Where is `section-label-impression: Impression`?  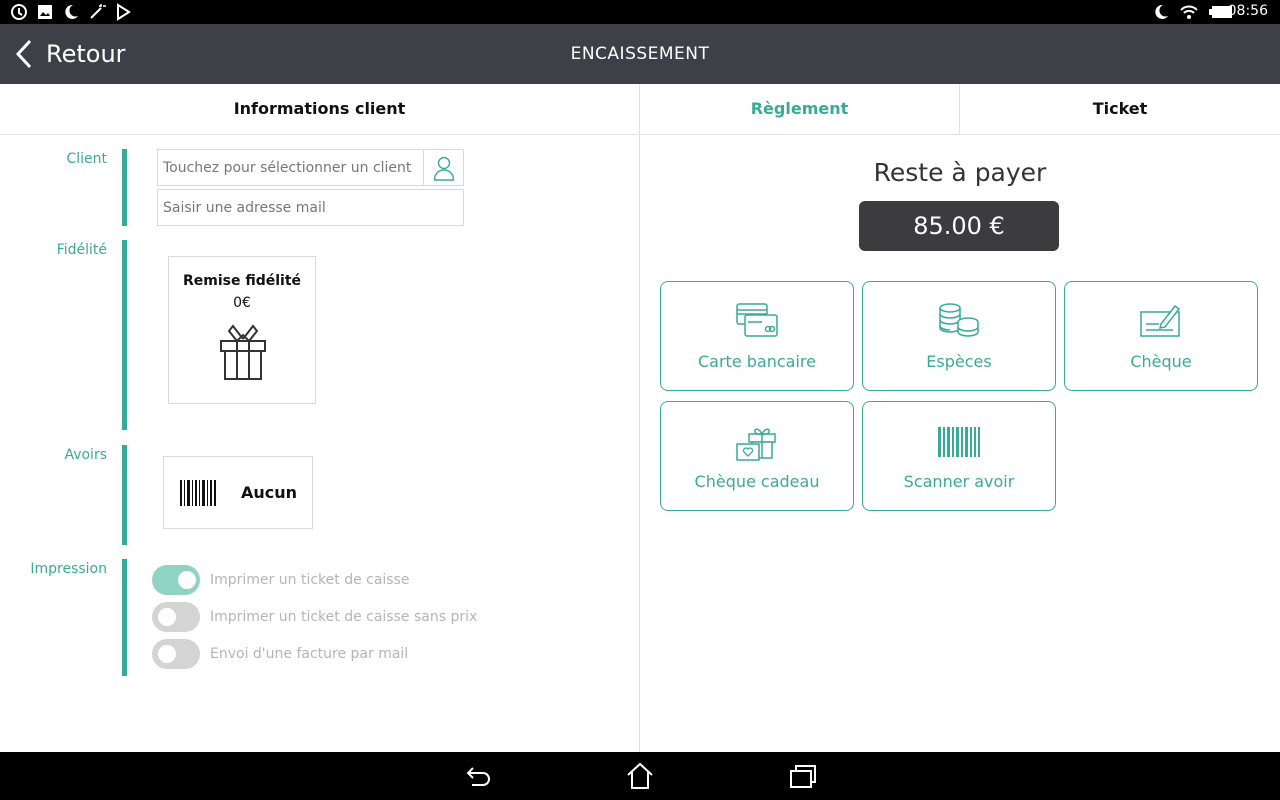
section-label-impression: Impression is located at coordinates (68, 569).